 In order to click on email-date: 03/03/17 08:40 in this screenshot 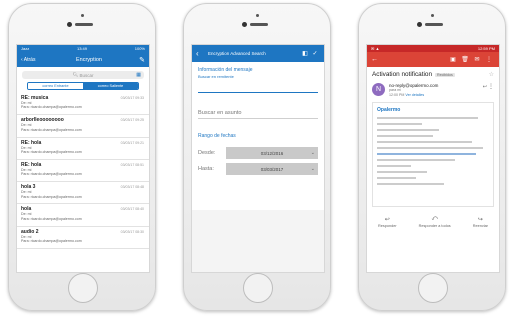, I will do `click(132, 209)`.